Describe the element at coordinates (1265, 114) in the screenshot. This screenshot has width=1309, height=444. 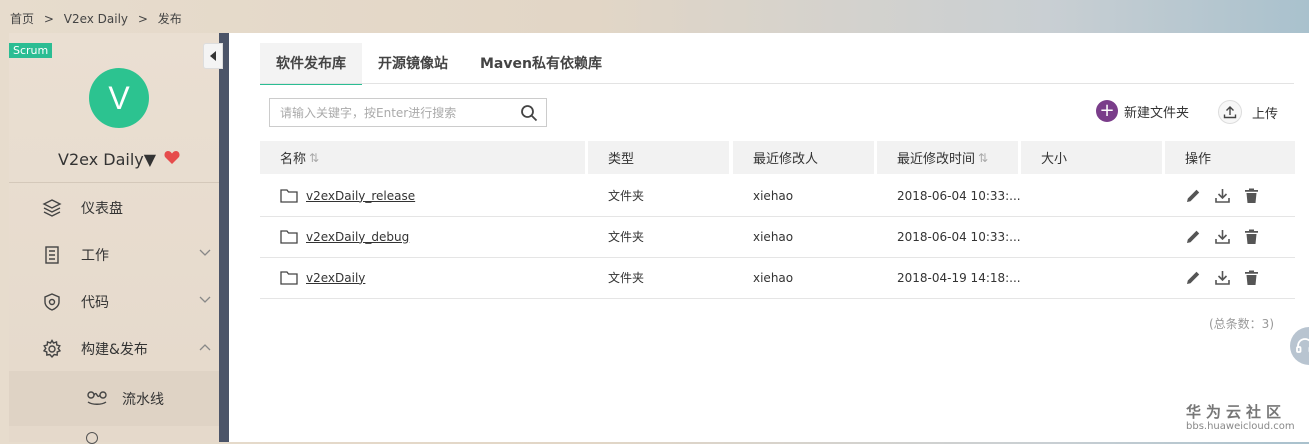
I see `upload-label: 上传` at that location.